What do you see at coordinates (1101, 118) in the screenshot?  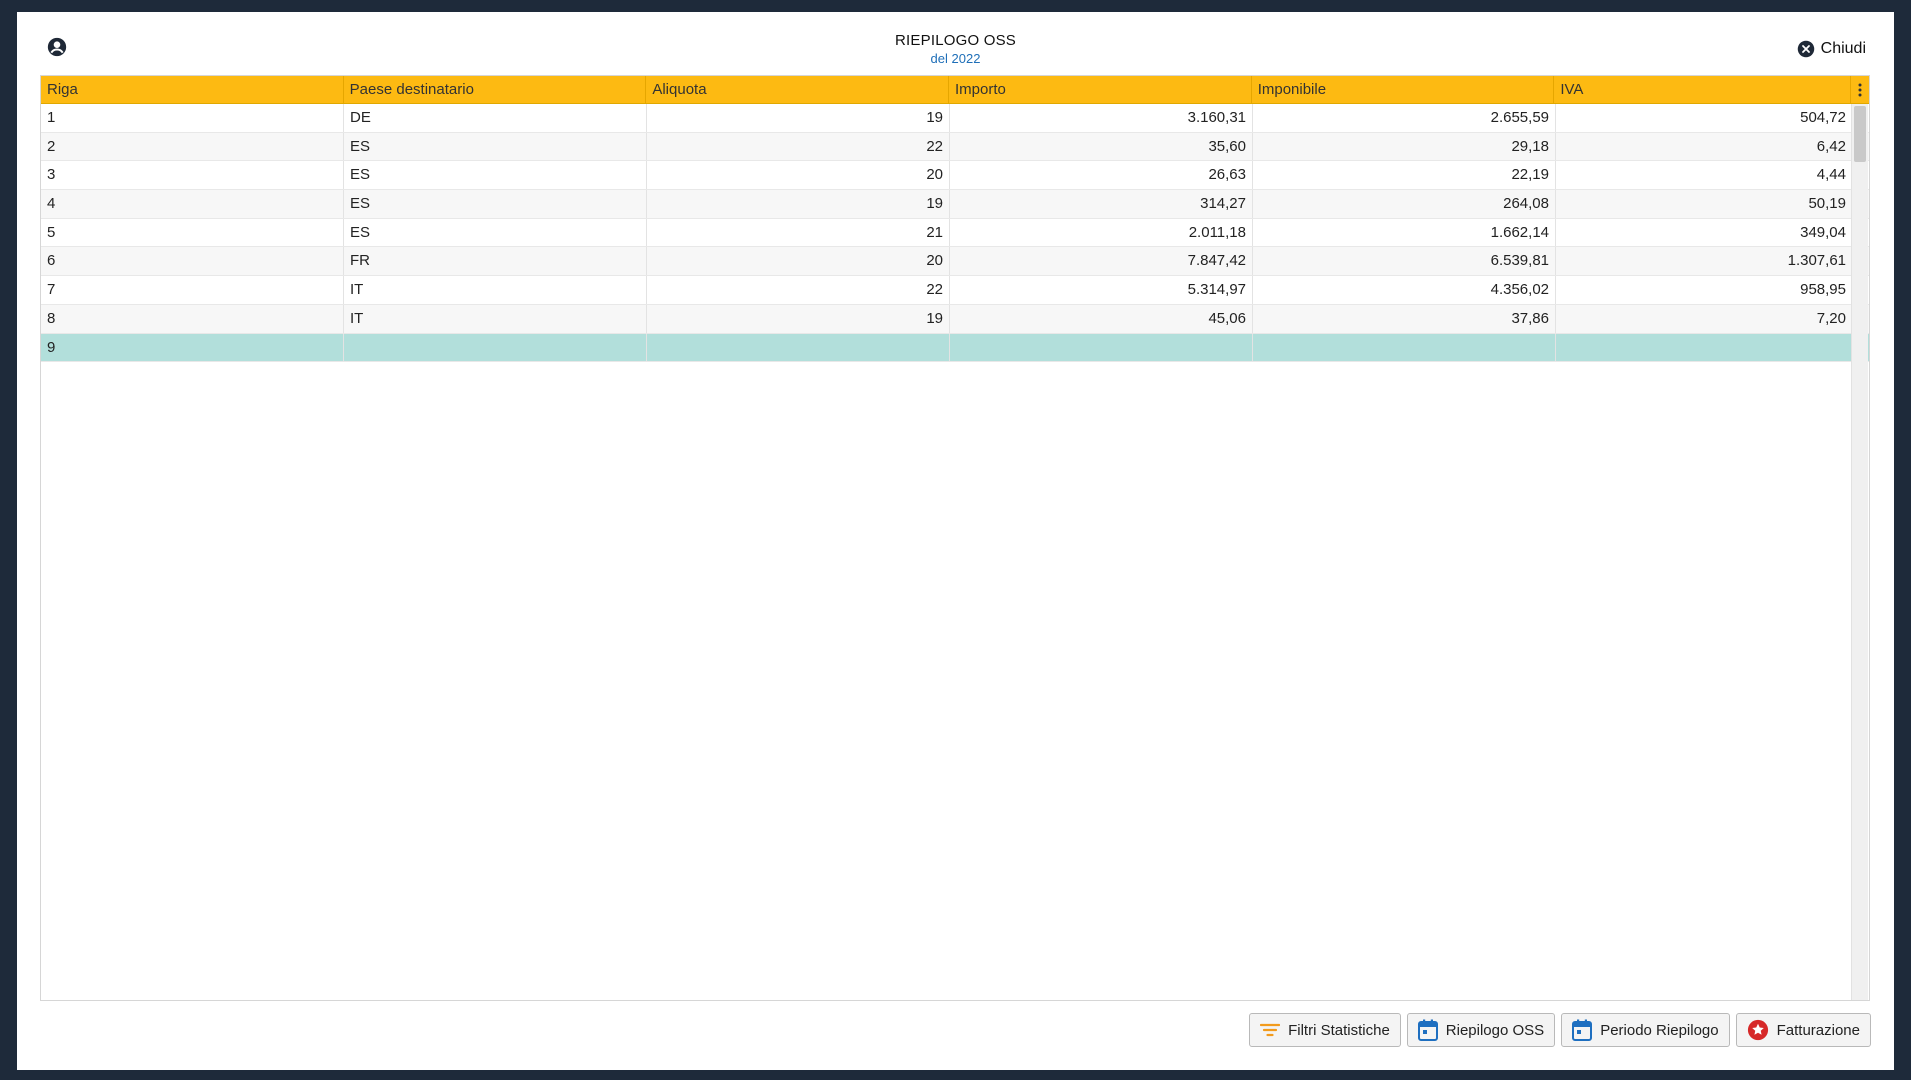 I see `cell-importo: 3.160,31` at bounding box center [1101, 118].